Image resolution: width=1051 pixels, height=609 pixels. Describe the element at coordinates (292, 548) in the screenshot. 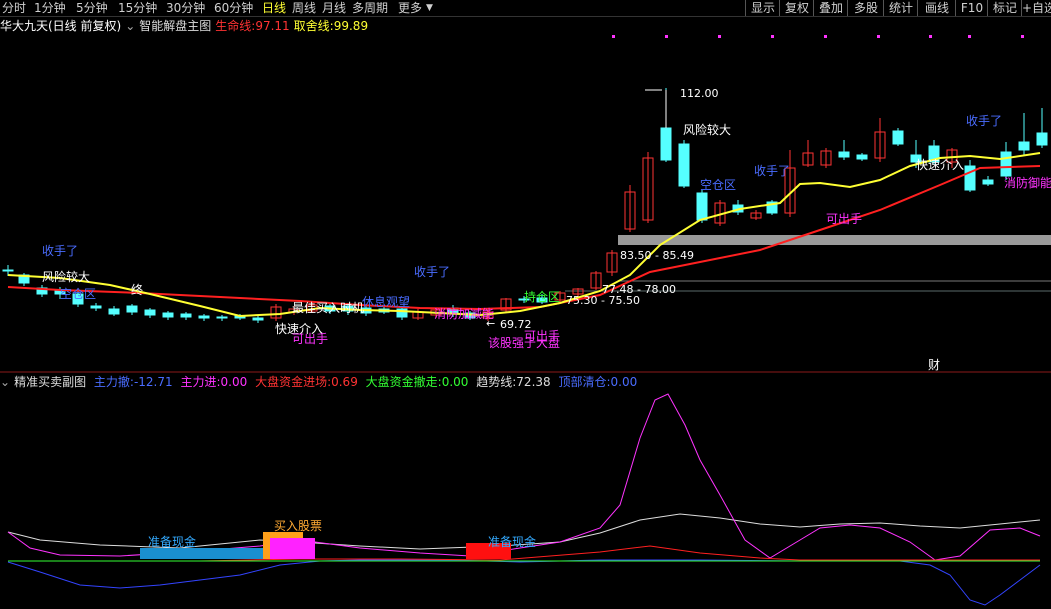

I see `buy-stock-bar` at that location.